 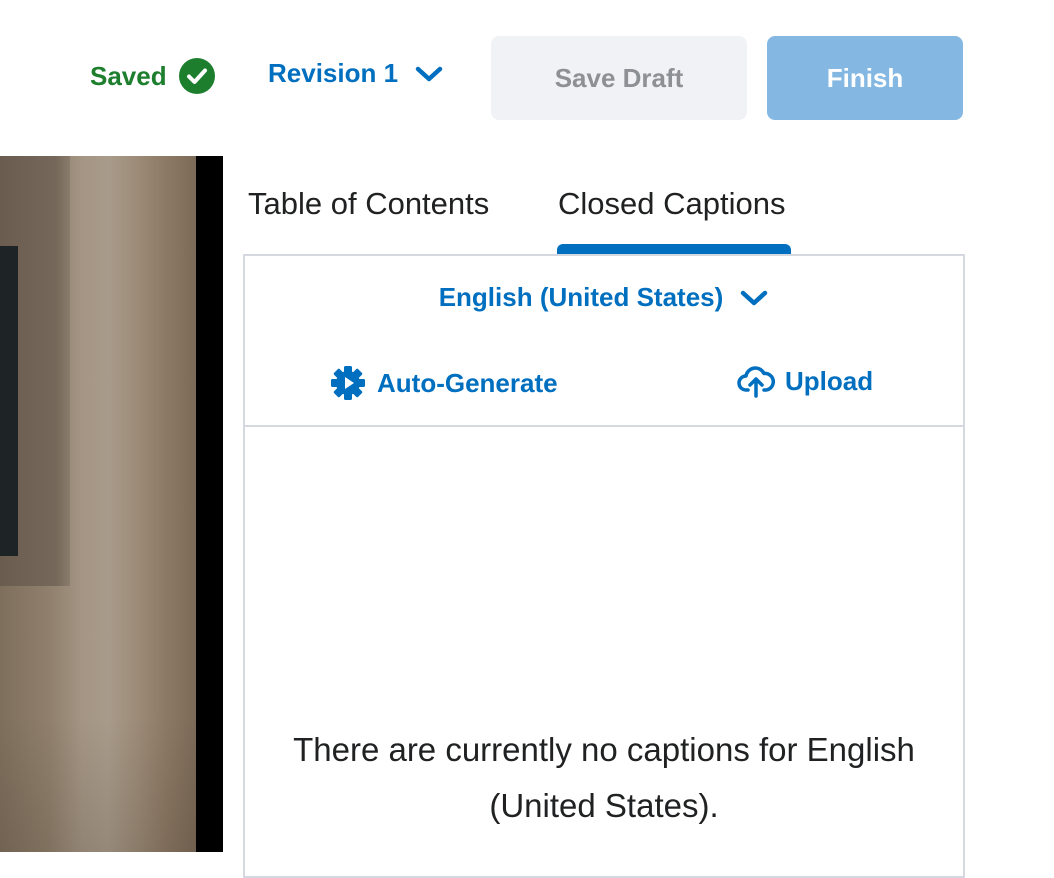 I want to click on saved-label: Saved, so click(x=128, y=75).